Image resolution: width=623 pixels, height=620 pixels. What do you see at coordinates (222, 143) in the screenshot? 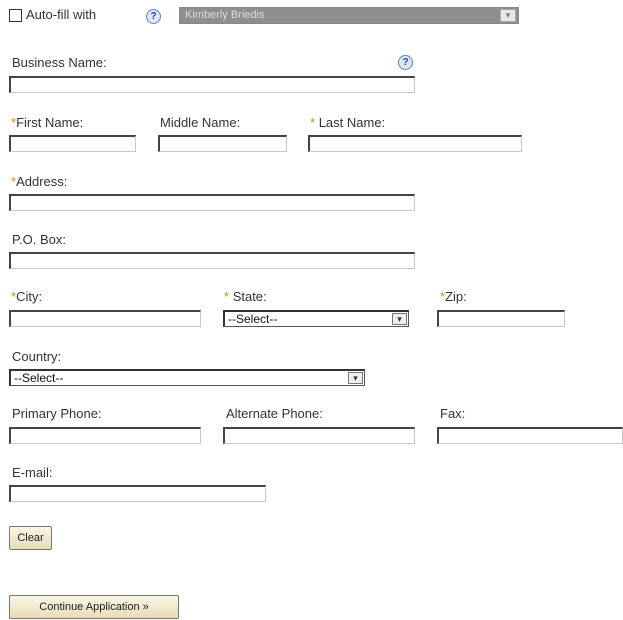
I see `middle-name-input` at bounding box center [222, 143].